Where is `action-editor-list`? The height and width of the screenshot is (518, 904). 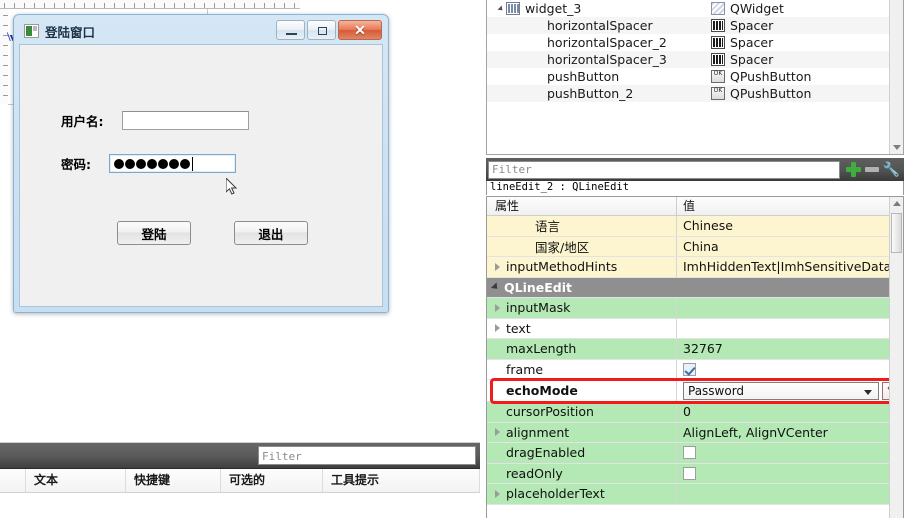
action-editor-list is located at coordinates (240, 505).